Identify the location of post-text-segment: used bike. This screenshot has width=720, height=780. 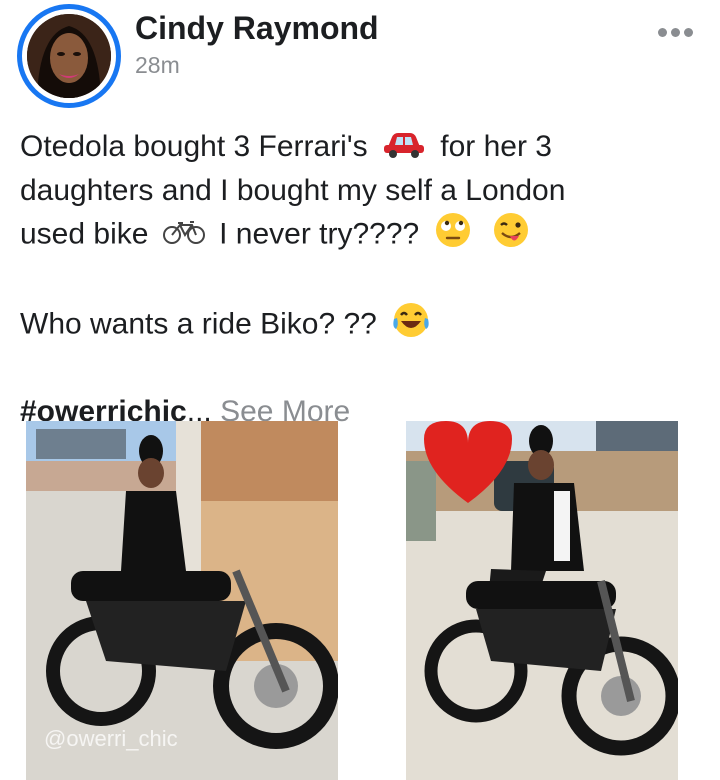
(84, 233).